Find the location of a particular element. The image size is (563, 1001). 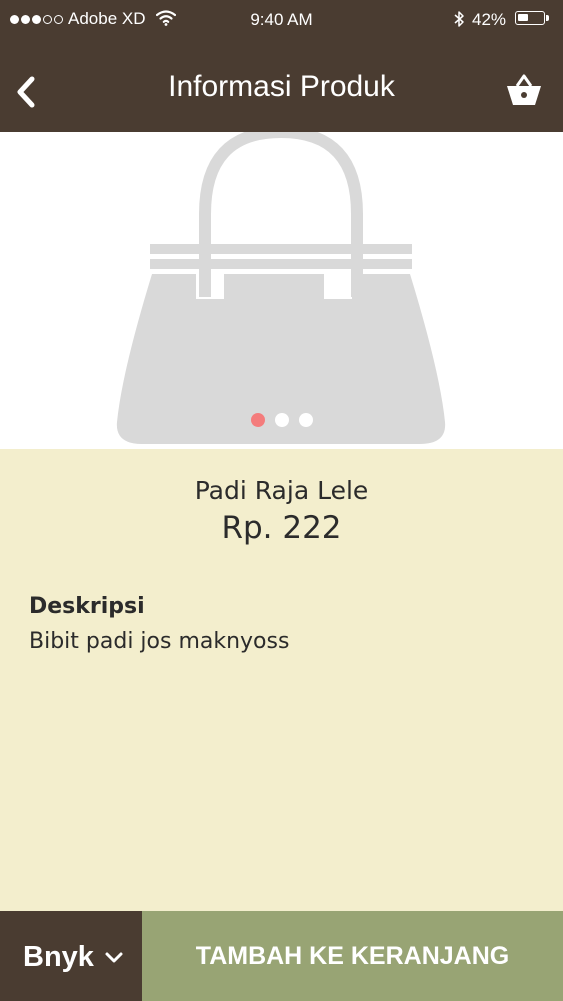

battery-fill is located at coordinates (523, 17).